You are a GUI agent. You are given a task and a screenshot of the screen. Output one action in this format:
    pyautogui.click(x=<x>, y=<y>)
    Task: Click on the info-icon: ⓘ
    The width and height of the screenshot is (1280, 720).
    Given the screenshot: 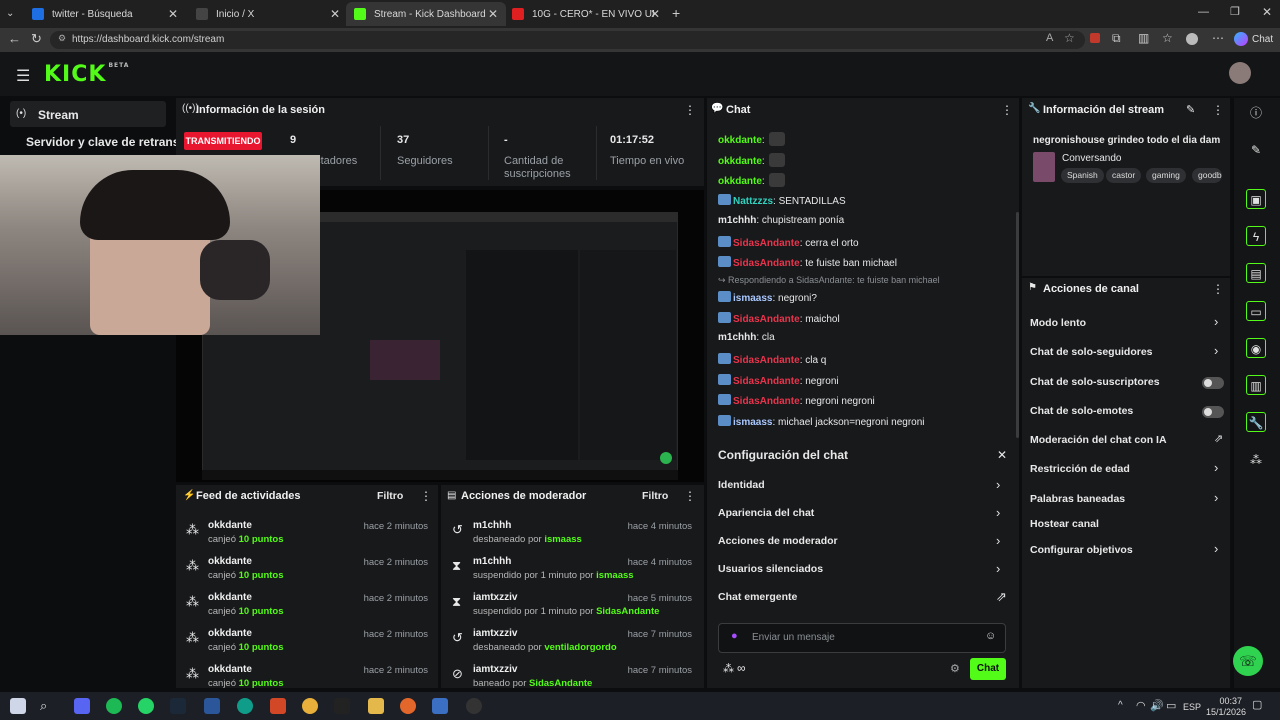 What is the action you would take?
    pyautogui.click(x=1256, y=113)
    